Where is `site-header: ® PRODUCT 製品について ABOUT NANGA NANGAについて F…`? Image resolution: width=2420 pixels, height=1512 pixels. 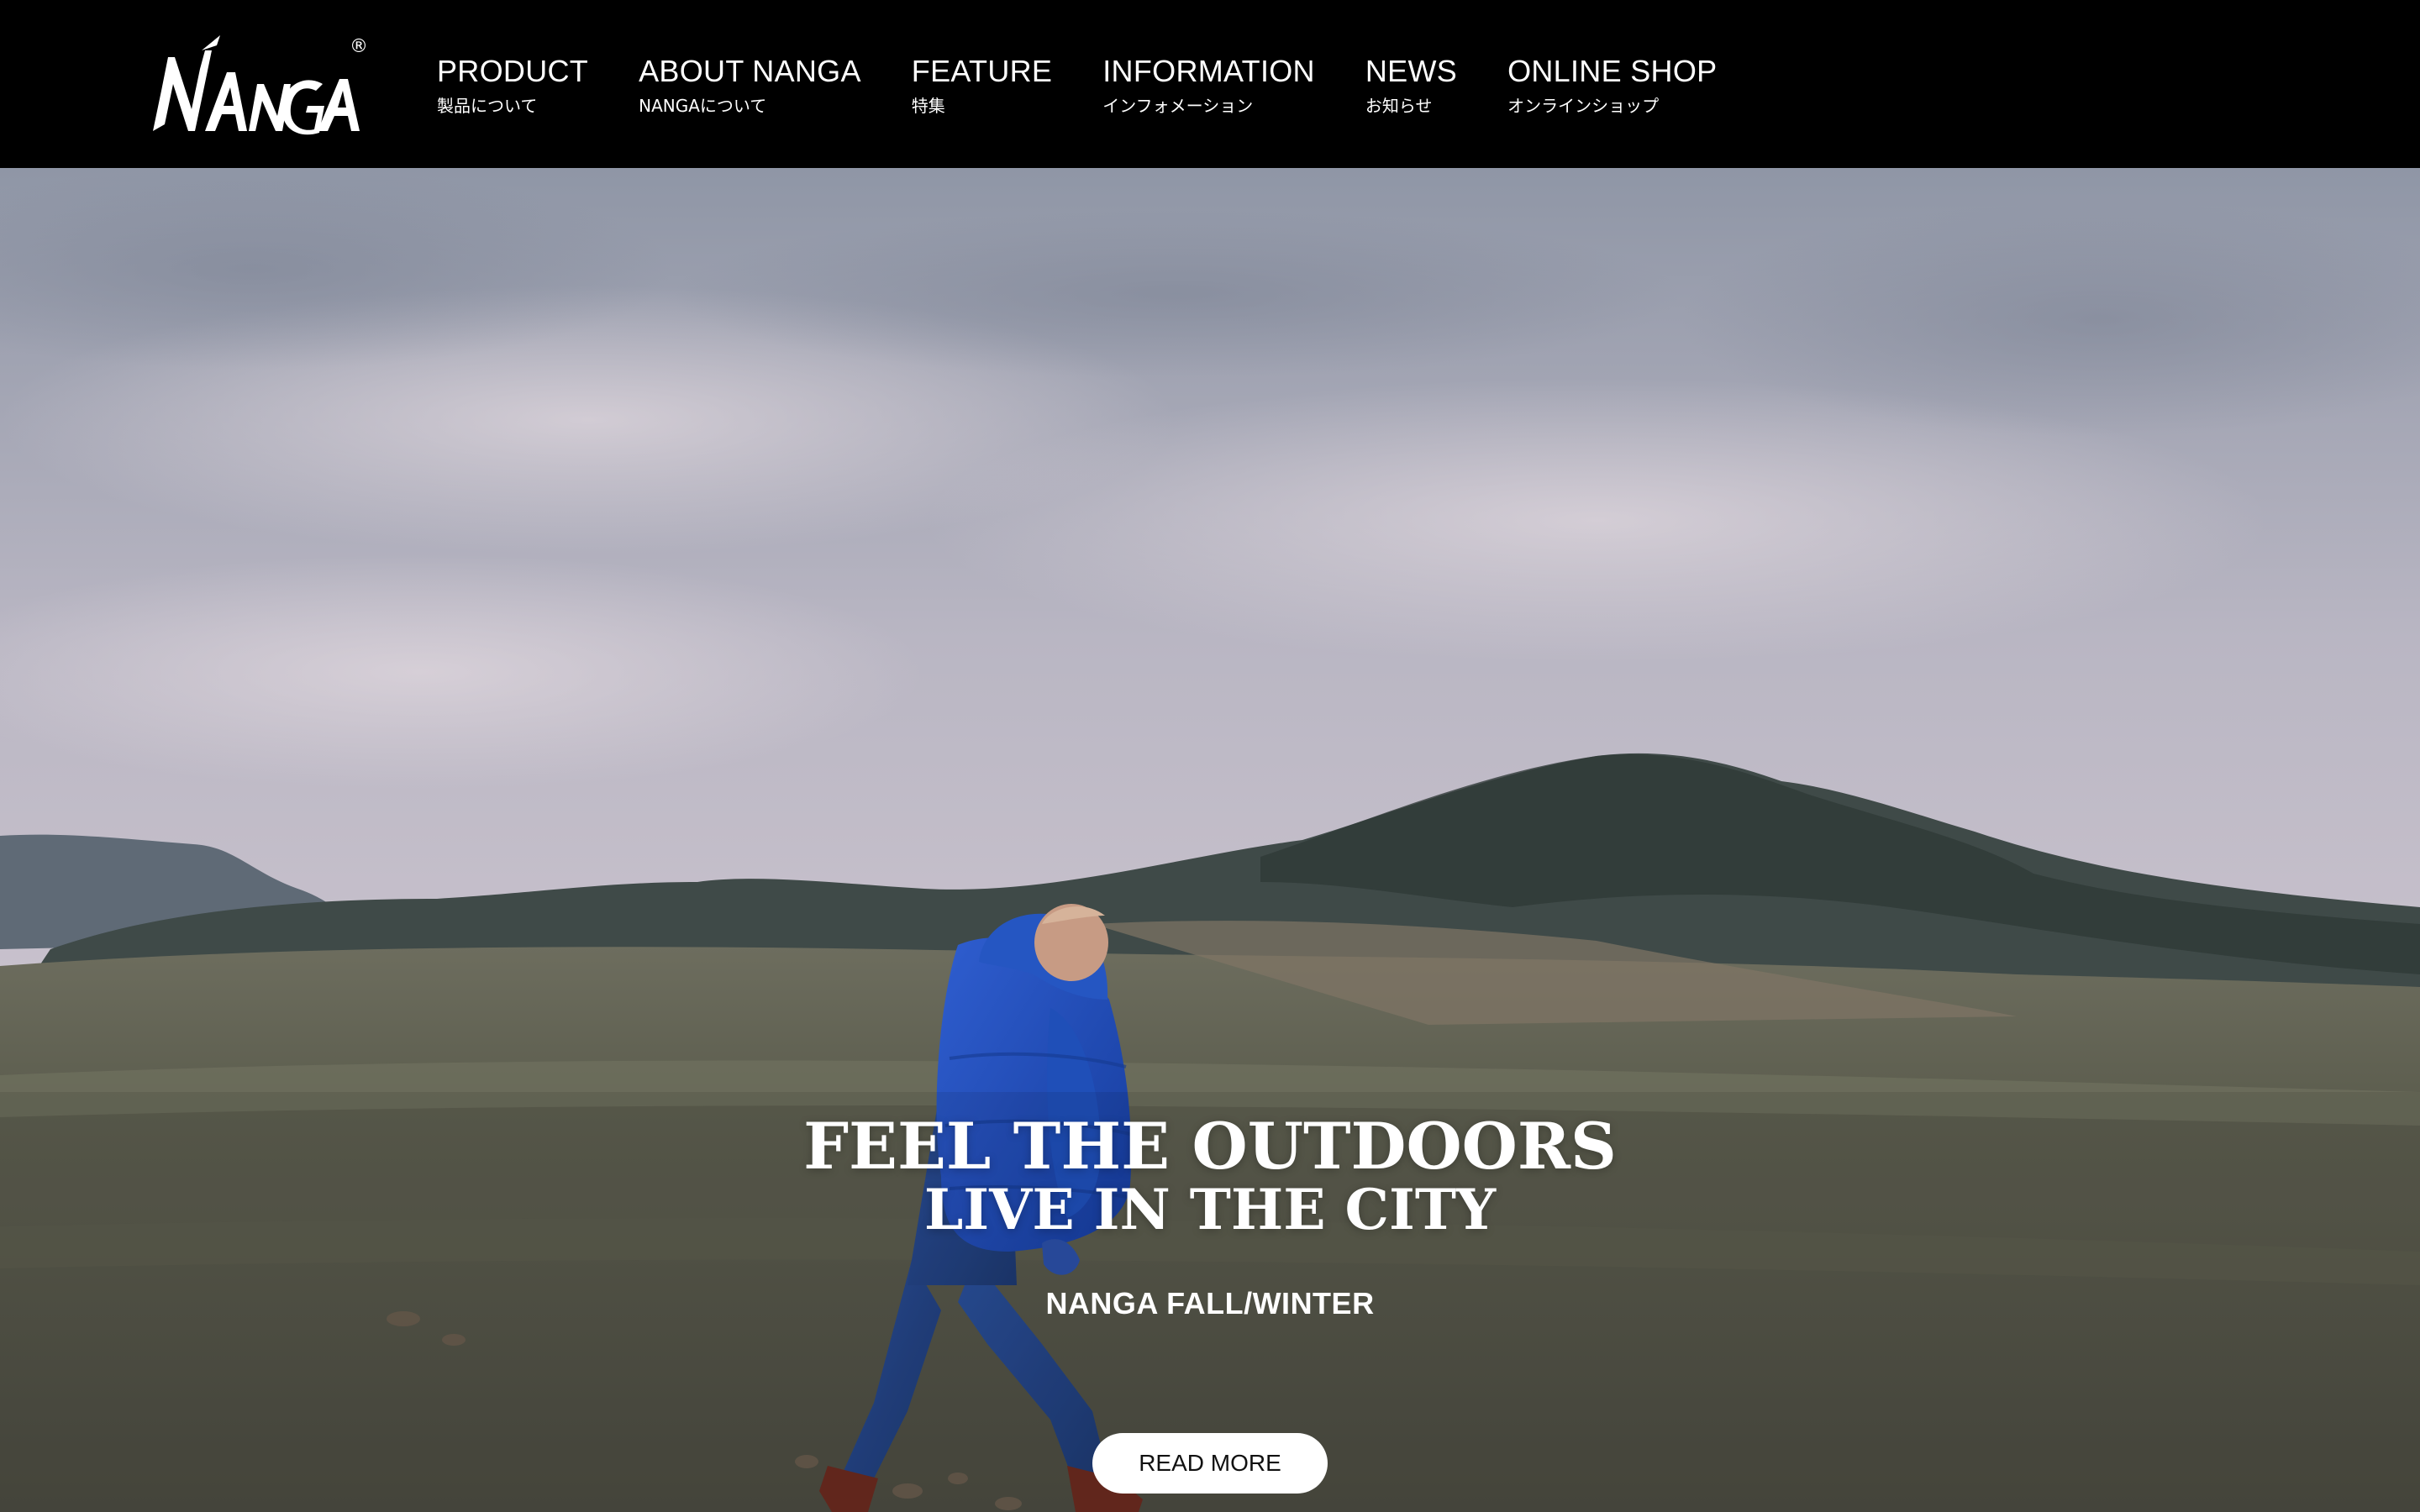 site-header: ® PRODUCT 製品について ABOUT NANGA NANGAについて F… is located at coordinates (1210, 84).